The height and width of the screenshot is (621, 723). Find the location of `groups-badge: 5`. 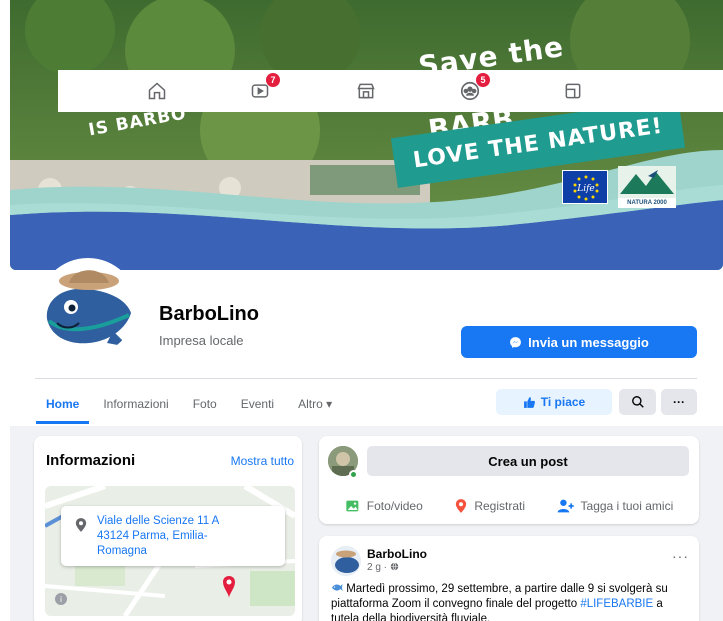

groups-badge: 5 is located at coordinates (483, 80).